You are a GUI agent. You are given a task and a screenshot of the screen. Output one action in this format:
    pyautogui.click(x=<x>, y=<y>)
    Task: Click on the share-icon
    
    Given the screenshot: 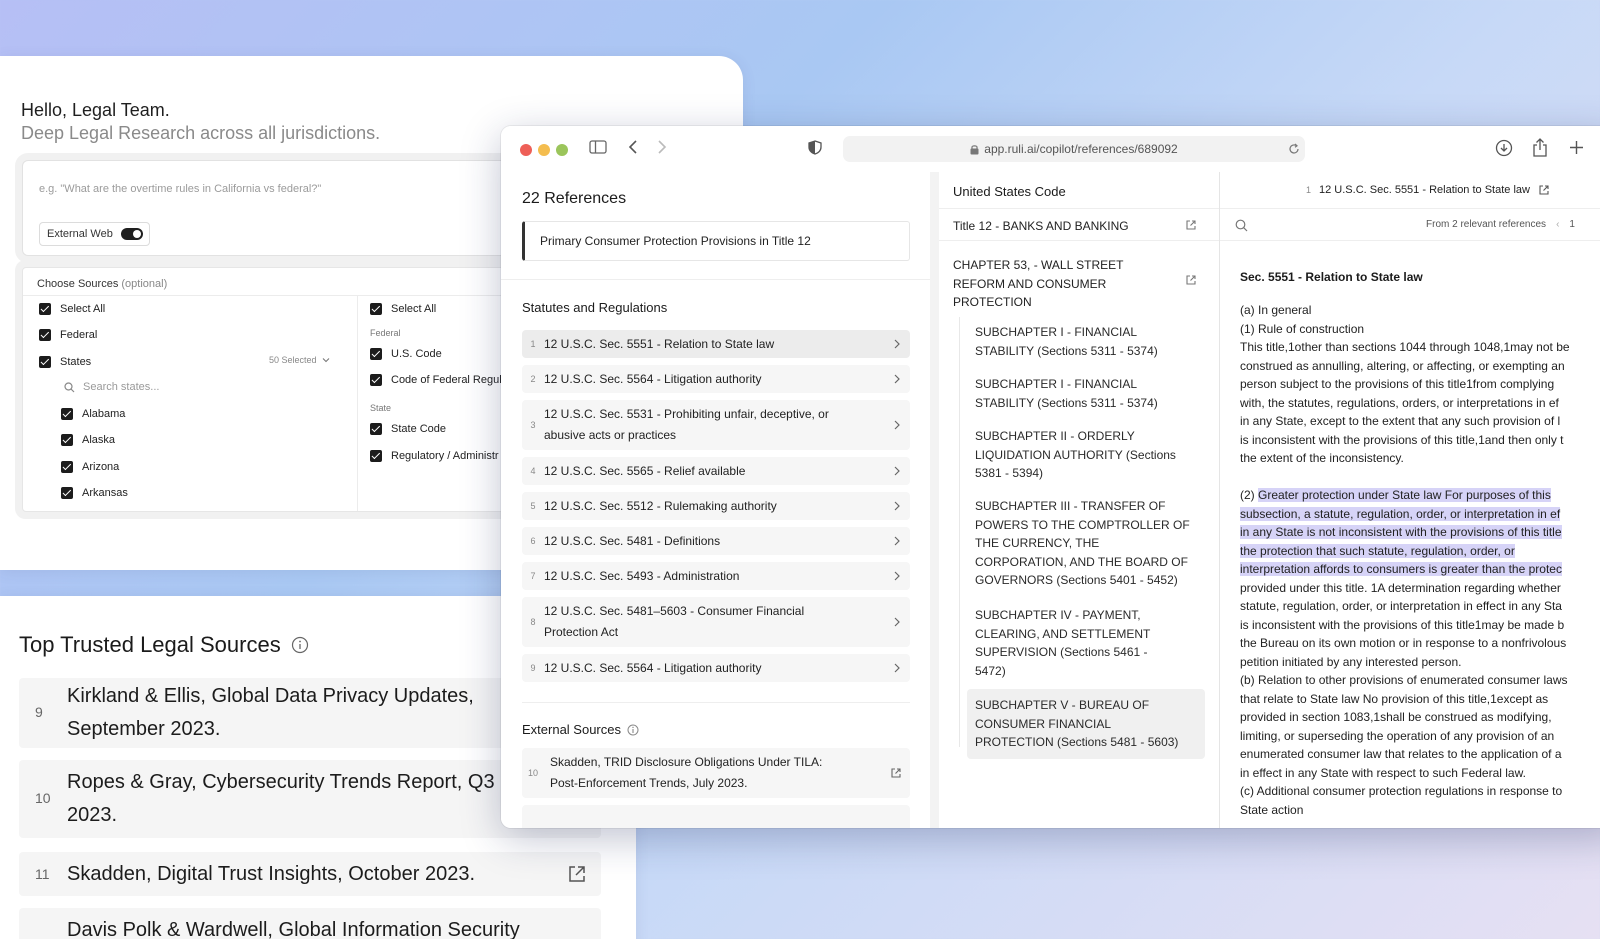 What is the action you would take?
    pyautogui.click(x=1540, y=147)
    